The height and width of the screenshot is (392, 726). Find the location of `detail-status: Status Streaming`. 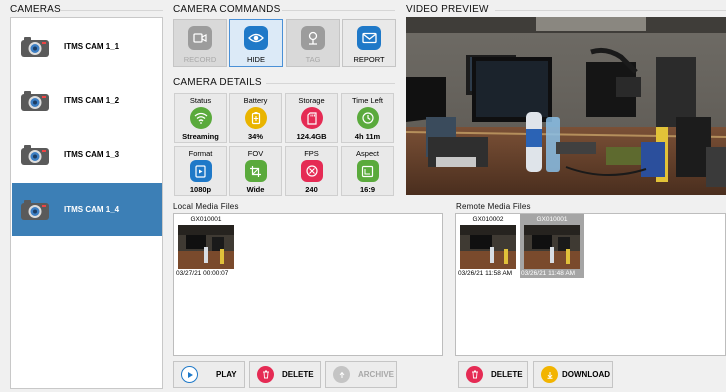

detail-status: Status Streaming is located at coordinates (200, 118).